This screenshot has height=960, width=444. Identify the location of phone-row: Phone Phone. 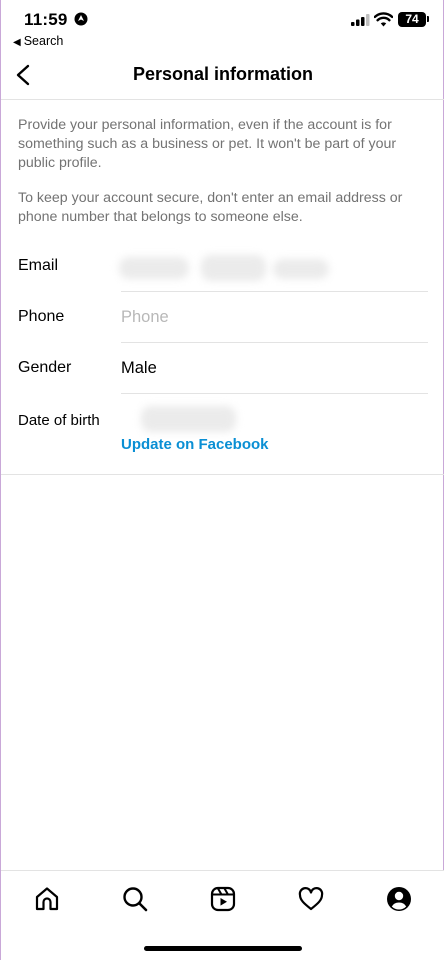
(222, 326).